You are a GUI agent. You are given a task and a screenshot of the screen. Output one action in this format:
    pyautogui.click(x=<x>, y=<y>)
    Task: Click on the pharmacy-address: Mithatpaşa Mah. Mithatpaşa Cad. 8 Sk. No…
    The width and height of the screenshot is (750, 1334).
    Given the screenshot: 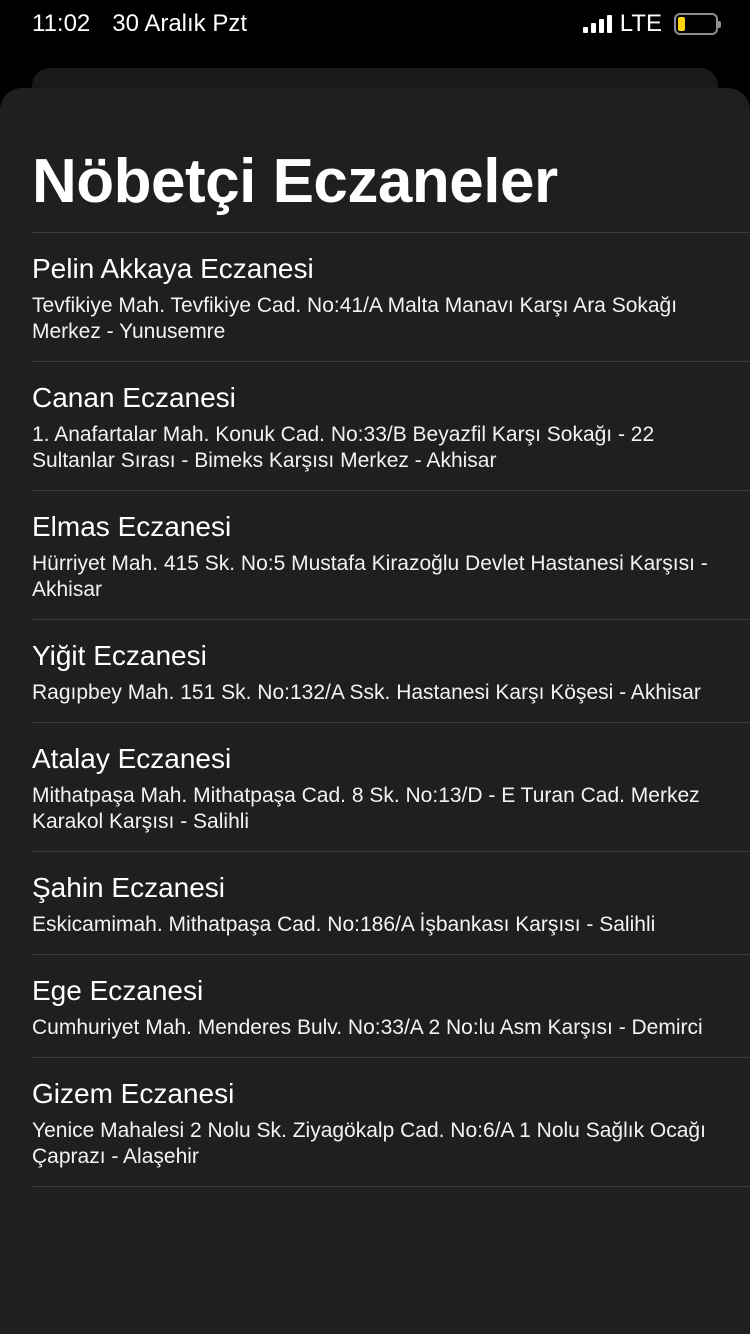 What is the action you would take?
    pyautogui.click(x=366, y=808)
    